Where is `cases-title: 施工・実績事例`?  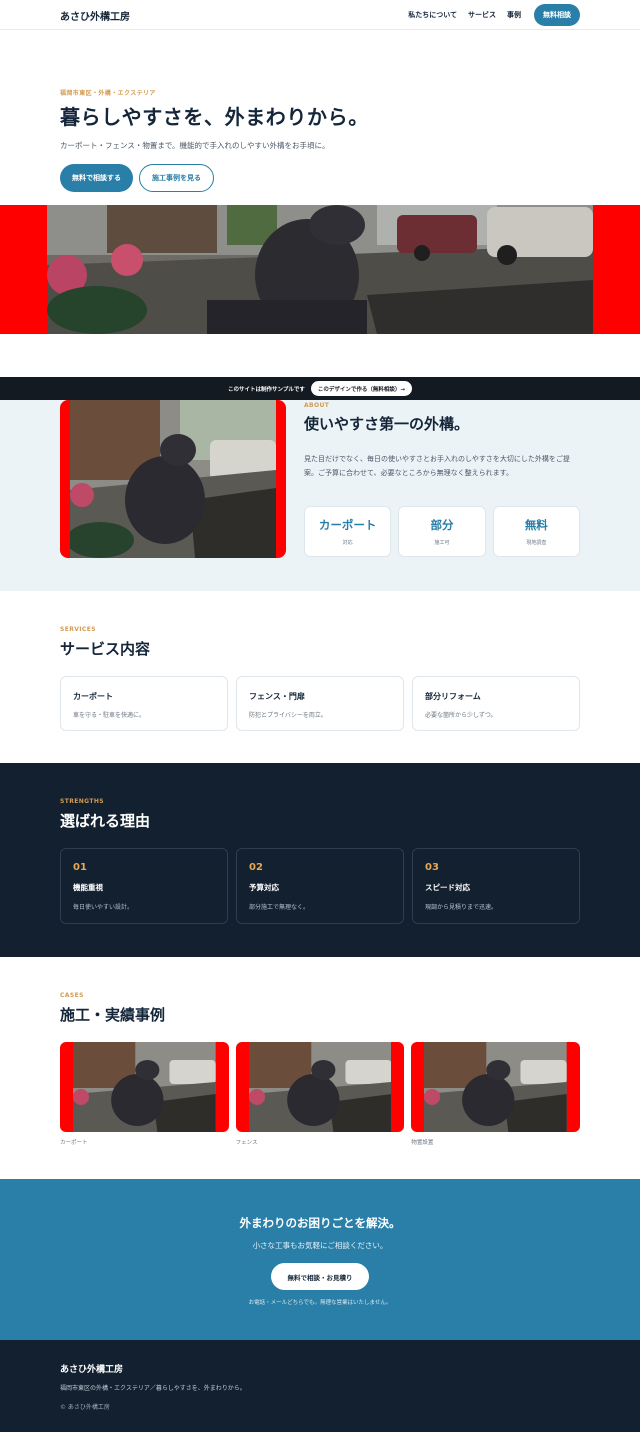 cases-title: 施工・実績事例 is located at coordinates (113, 1015).